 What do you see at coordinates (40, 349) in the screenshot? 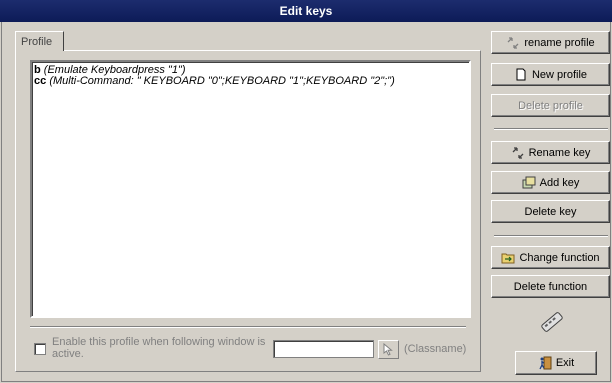
I see `enable-window-checkbox` at bounding box center [40, 349].